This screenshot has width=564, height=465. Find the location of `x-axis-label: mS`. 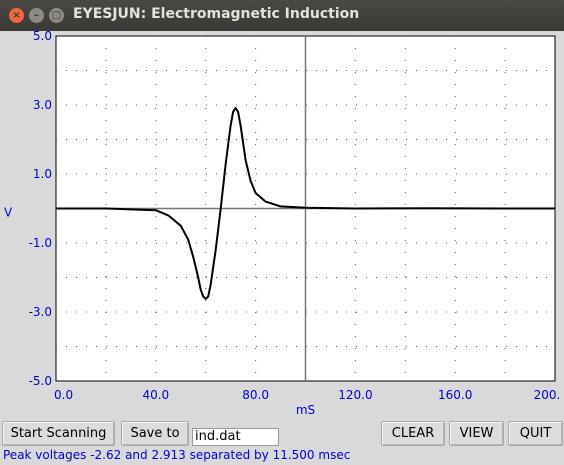

x-axis-label: mS is located at coordinates (305, 410).